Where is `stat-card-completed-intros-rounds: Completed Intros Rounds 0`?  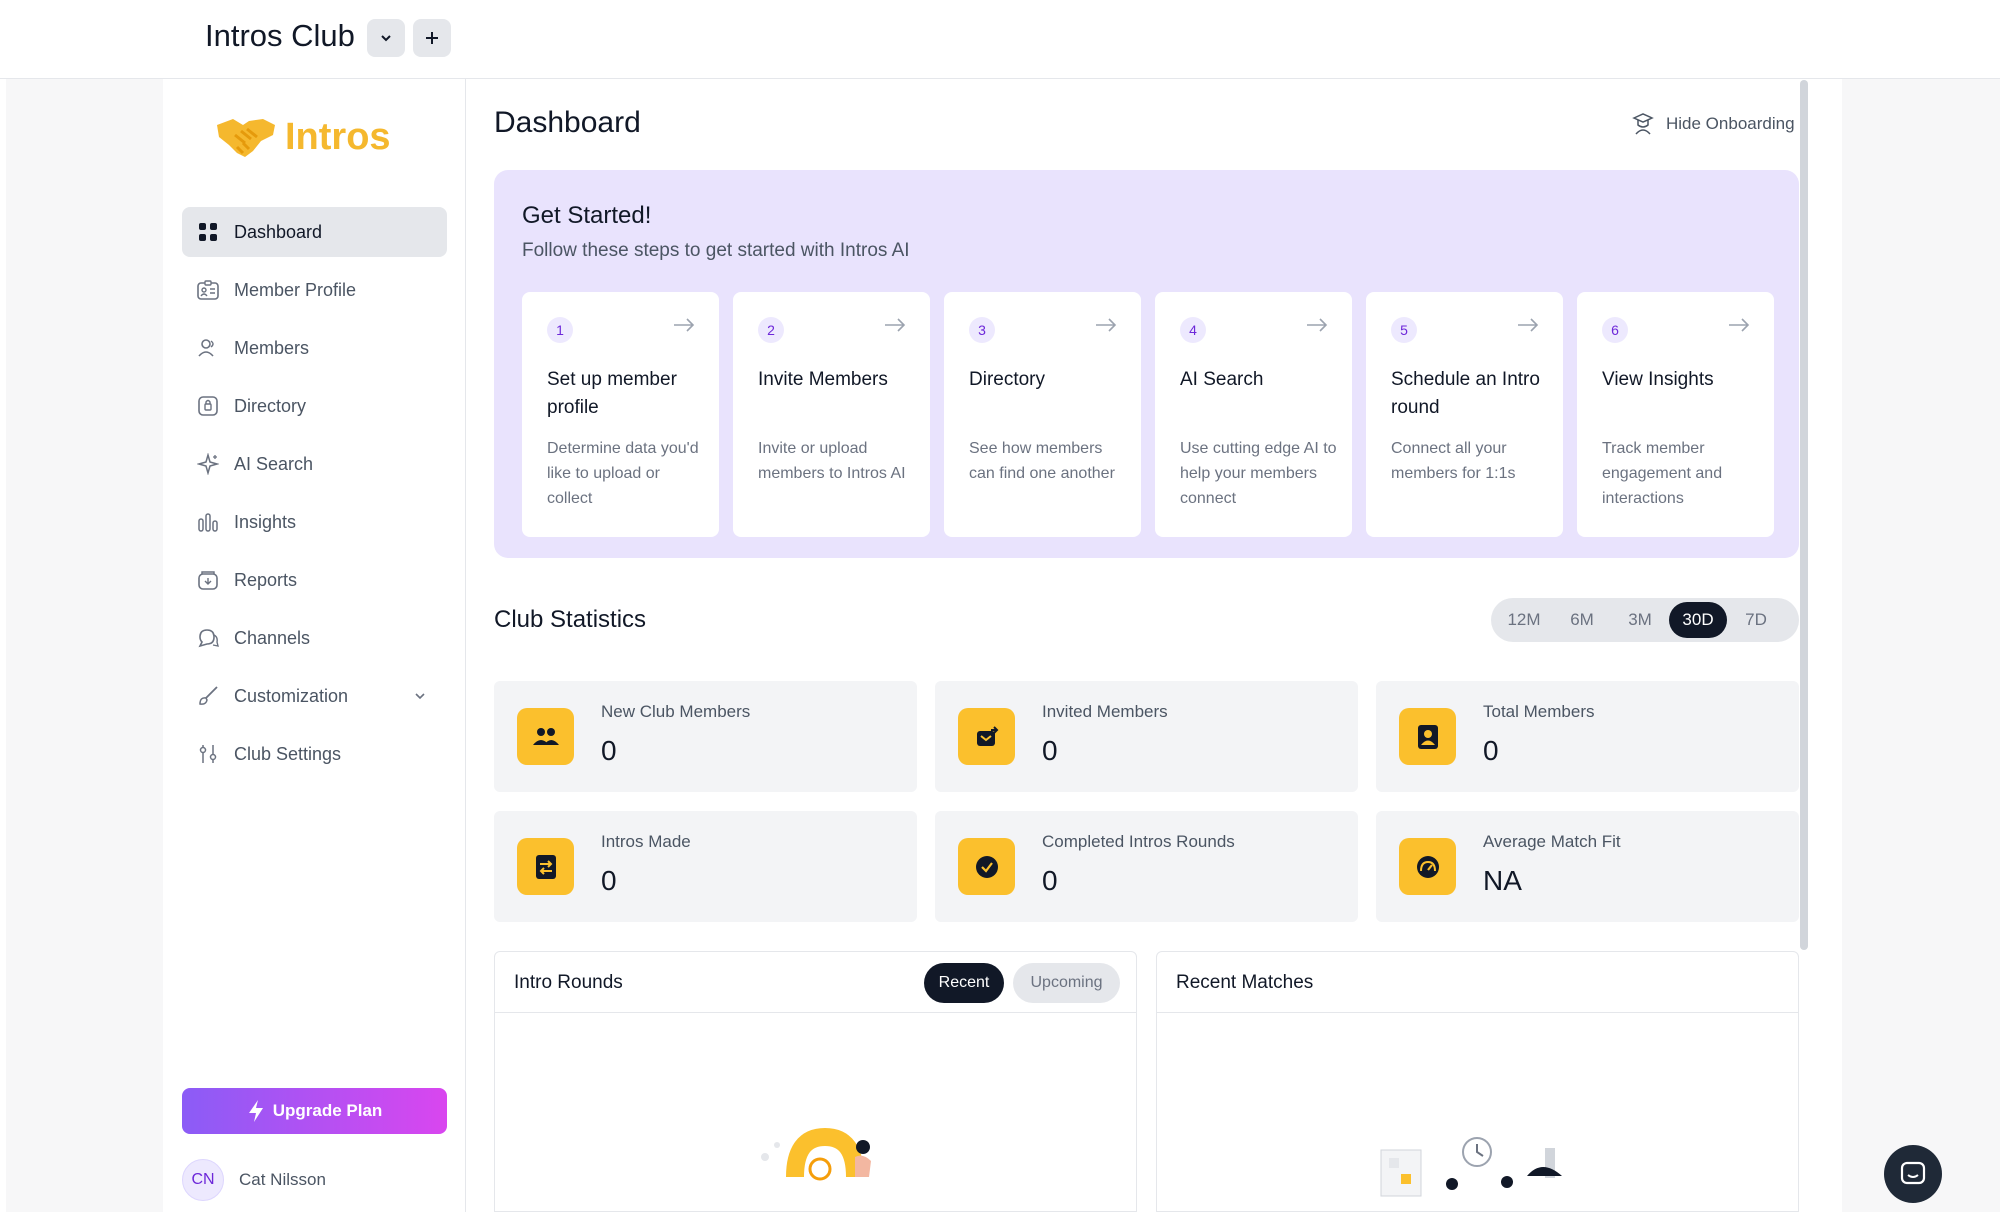 stat-card-completed-intros-rounds: Completed Intros Rounds 0 is located at coordinates (1146, 866).